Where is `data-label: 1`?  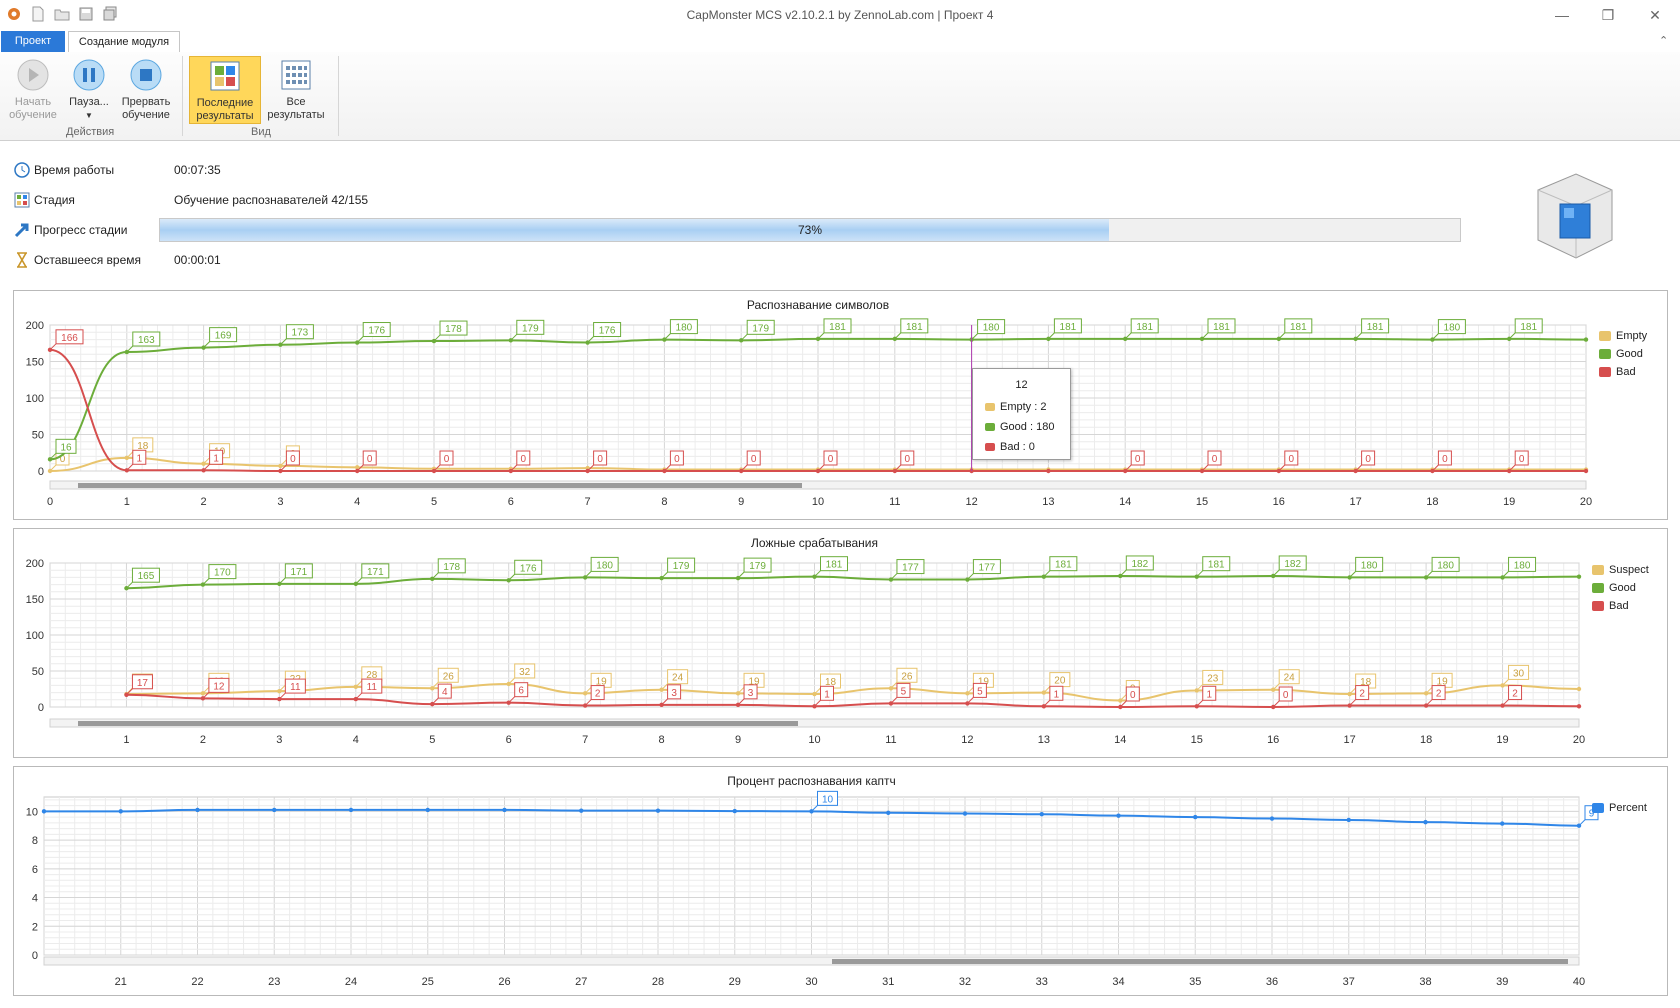 data-label: 1 is located at coordinates (140, 458).